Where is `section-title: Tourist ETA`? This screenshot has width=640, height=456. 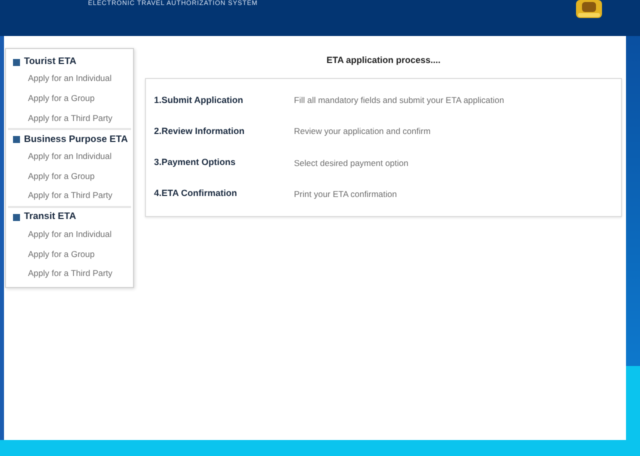
section-title: Tourist ETA is located at coordinates (50, 61).